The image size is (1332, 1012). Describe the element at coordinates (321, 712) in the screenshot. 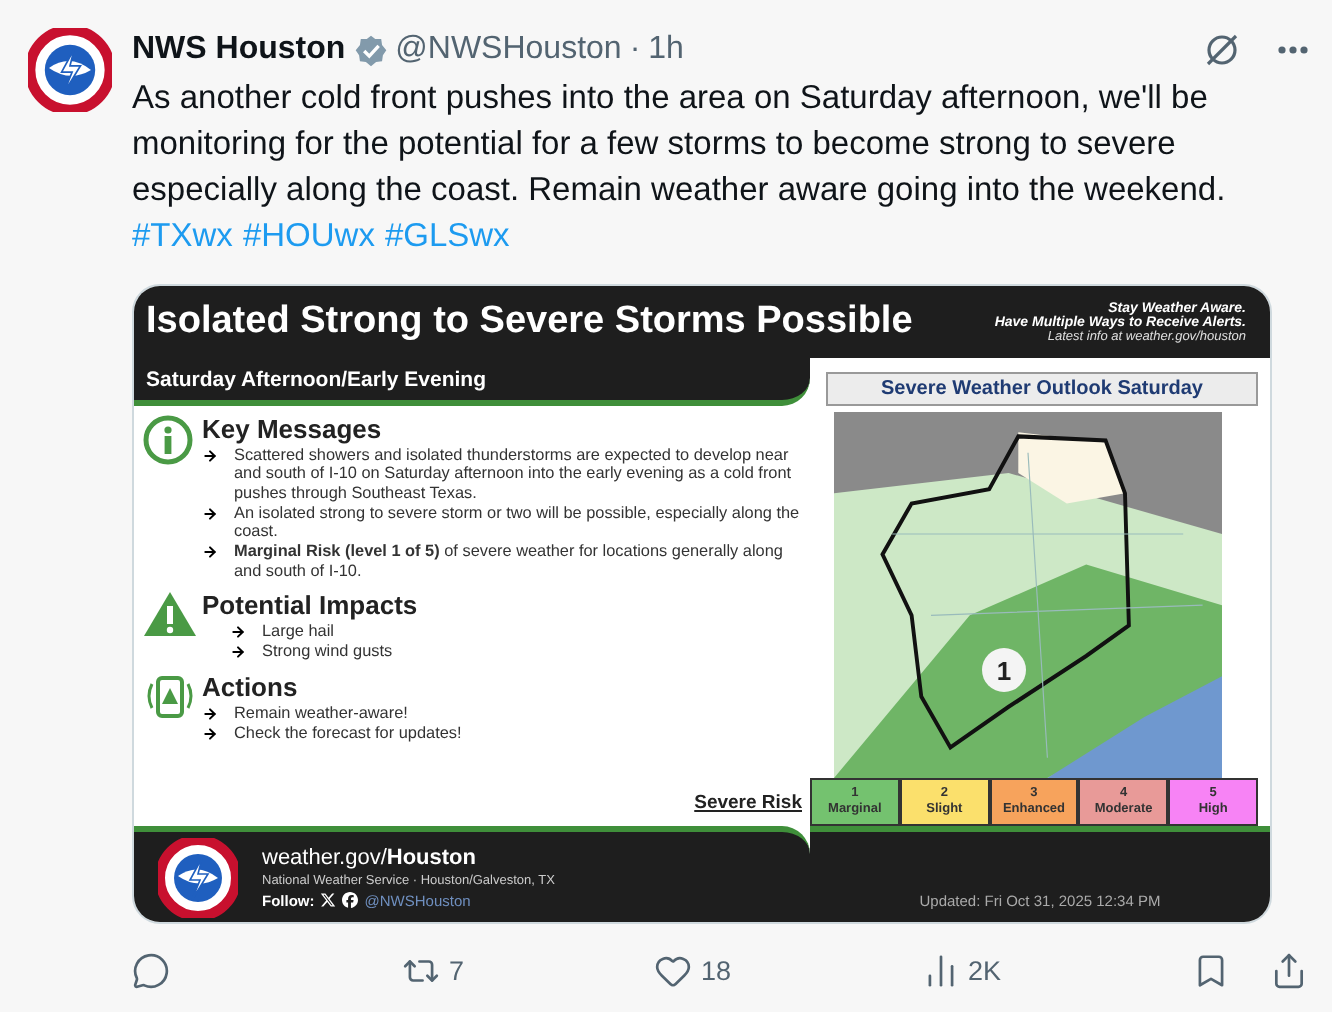

I see `bullet-text: Remain weather-aware!` at that location.